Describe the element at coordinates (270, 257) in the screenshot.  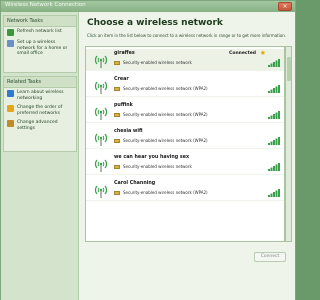
I see `connect-button: Connect` at that location.